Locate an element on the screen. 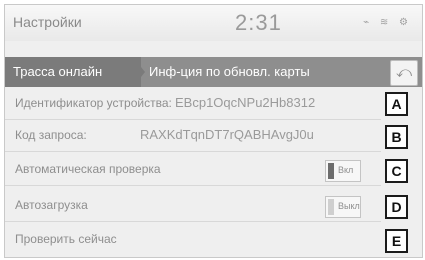  request-code-value: RAXKdTqnDT7rQABHAvgJ0u is located at coordinates (227, 134).